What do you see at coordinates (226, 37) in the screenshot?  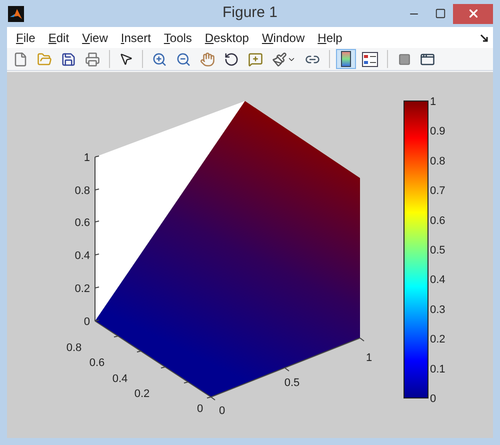 I see `menu-item: Desktop` at bounding box center [226, 37].